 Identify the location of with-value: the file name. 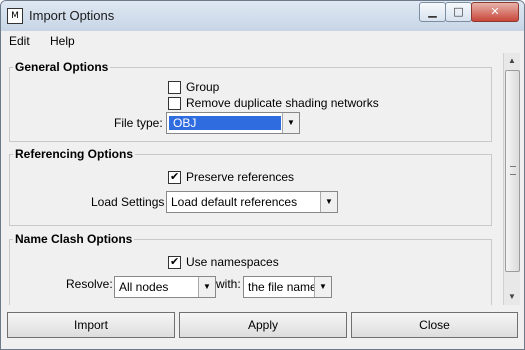
(282, 287).